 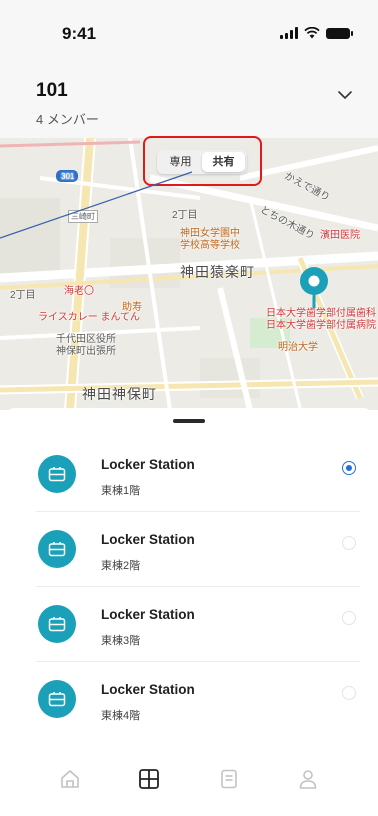 What do you see at coordinates (121, 566) in the screenshot?
I see `locker-floor: 東棟2階` at bounding box center [121, 566].